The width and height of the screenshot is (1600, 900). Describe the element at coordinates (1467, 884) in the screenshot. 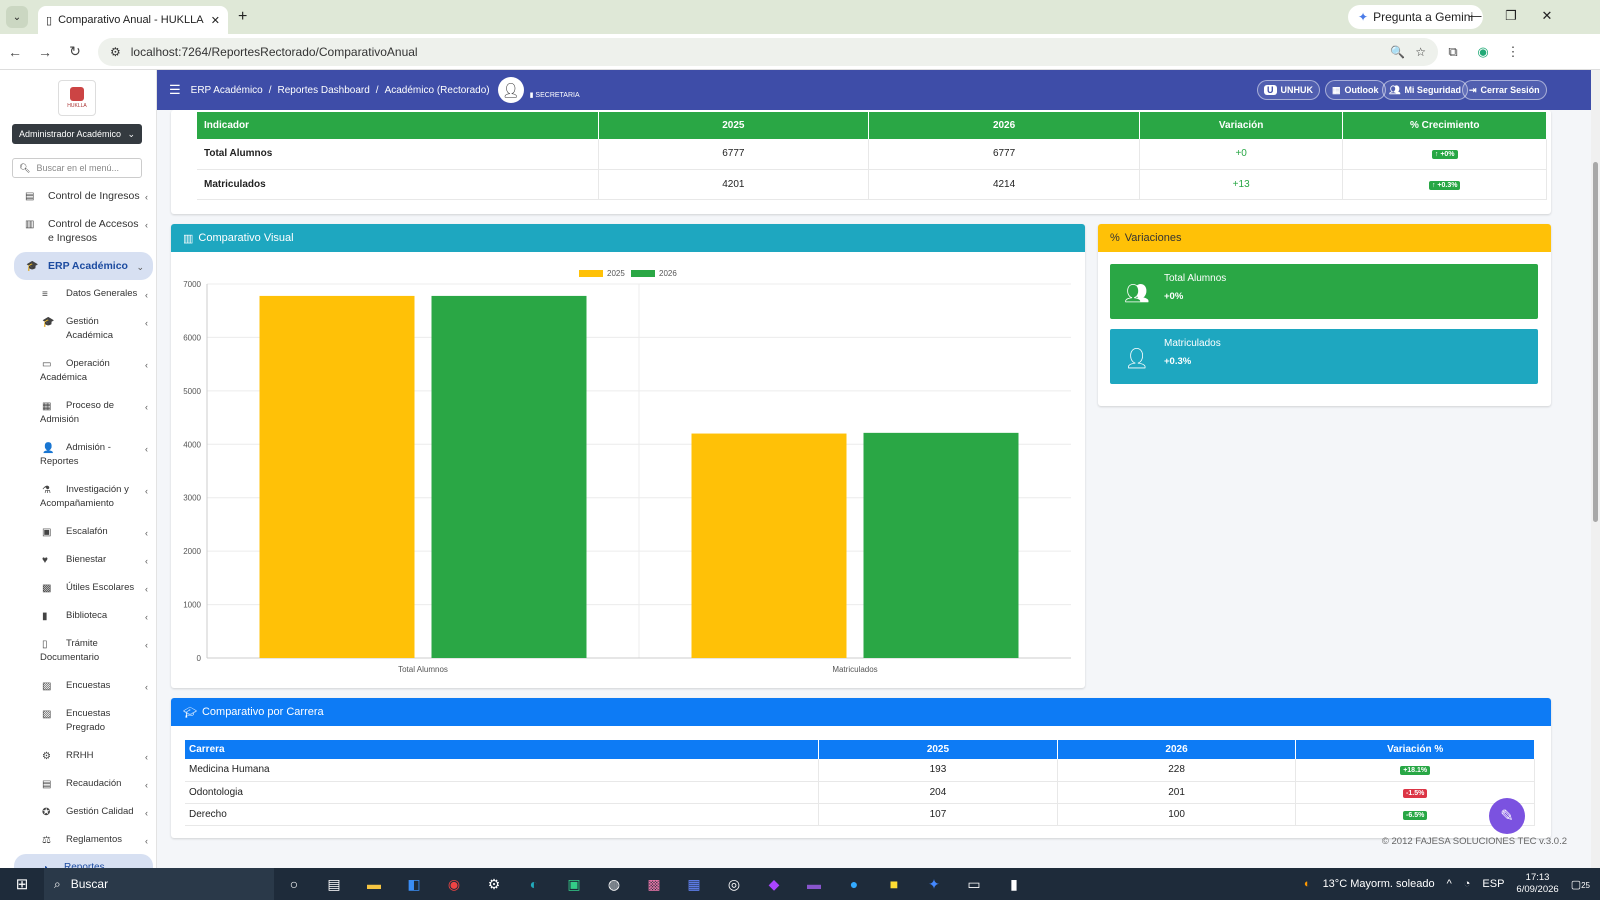

I see `network-icon: ◔` at that location.